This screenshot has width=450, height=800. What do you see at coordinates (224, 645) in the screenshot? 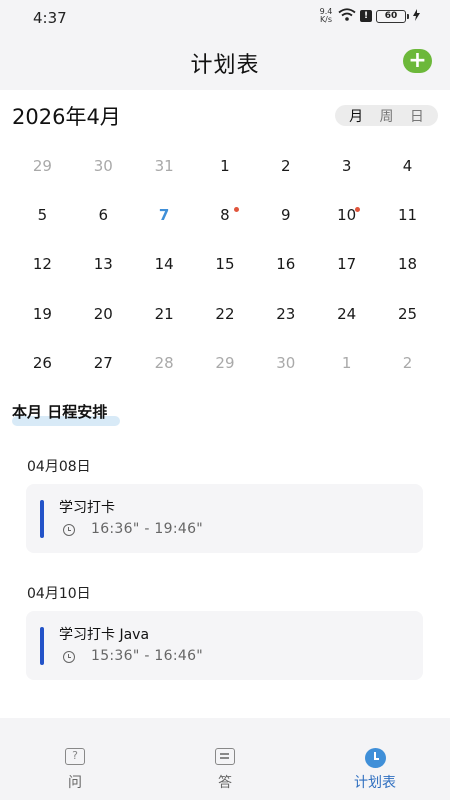
I see `event-card: 学习打卡 Java 15:36" - 16:46"` at bounding box center [224, 645].